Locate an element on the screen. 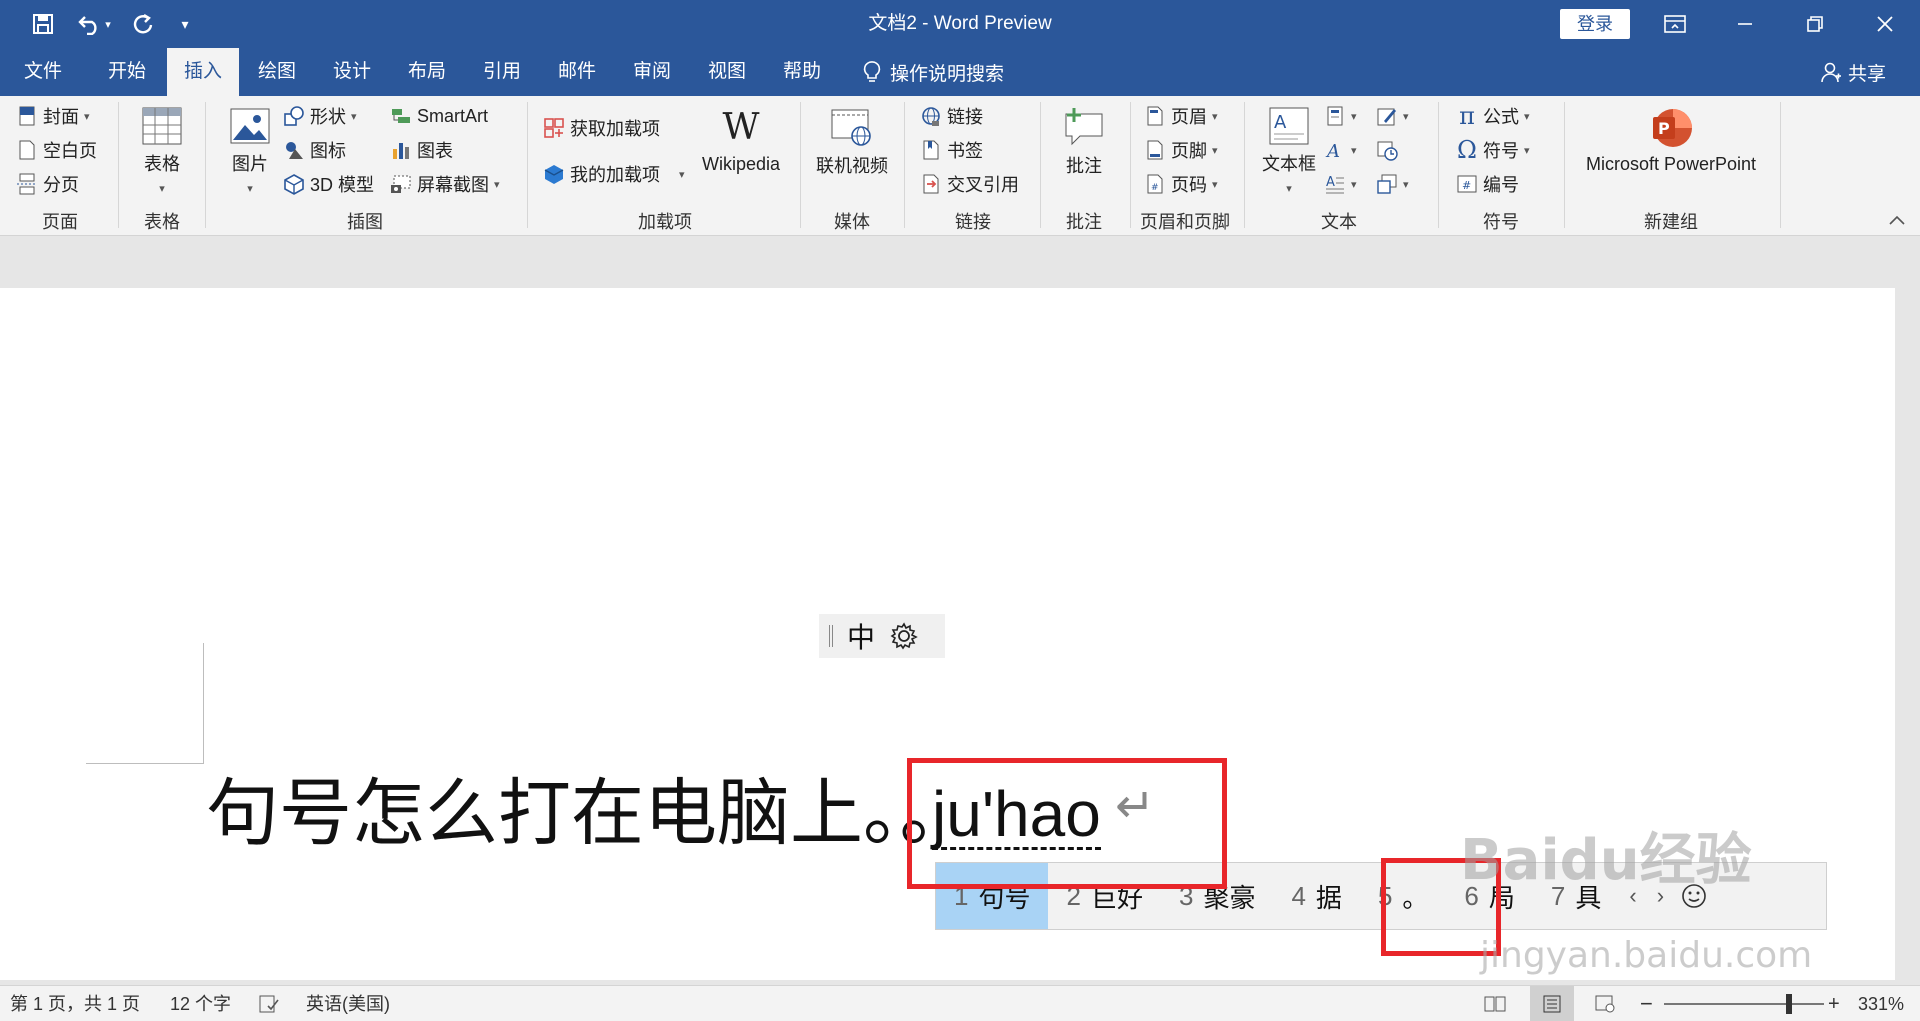 The image size is (1920, 1021). close-icon is located at coordinates (1885, 24).